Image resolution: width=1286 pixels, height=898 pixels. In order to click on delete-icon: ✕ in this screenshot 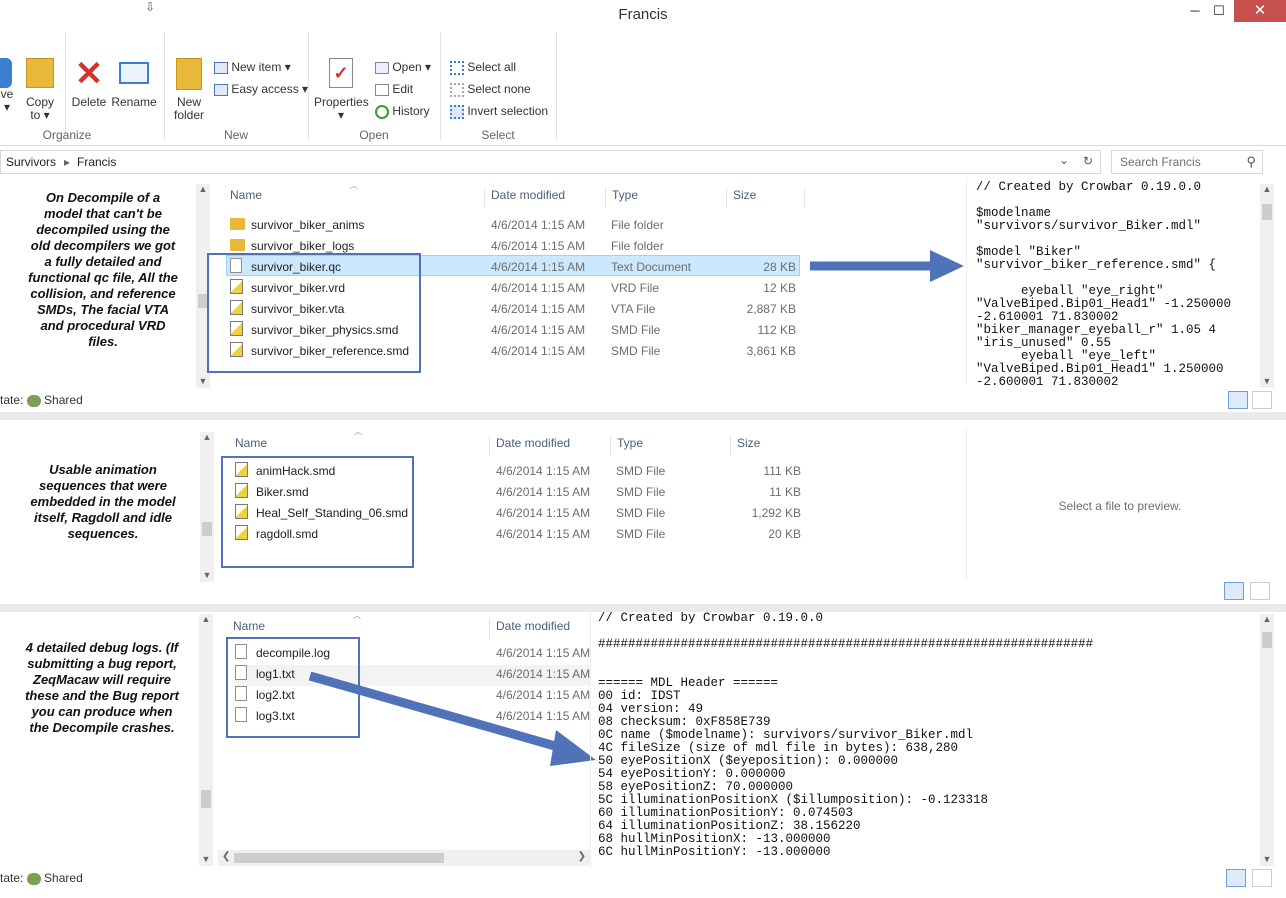, I will do `click(89, 74)`.